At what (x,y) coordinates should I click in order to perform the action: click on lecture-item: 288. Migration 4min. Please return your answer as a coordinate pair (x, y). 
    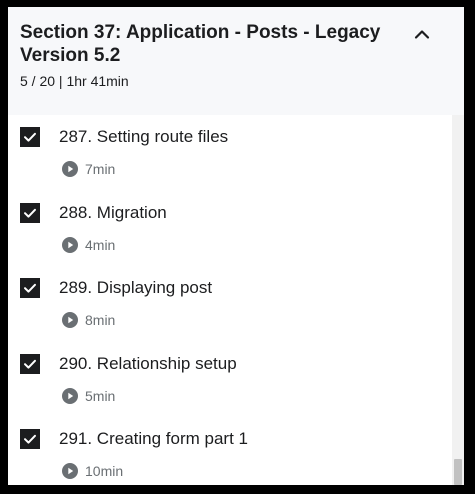
    Looking at the image, I should click on (230, 229).